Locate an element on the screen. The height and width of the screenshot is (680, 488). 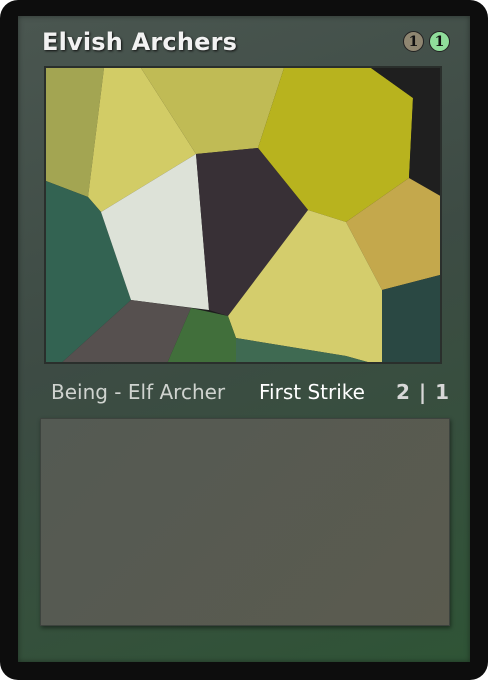
card-name: Elvish Archers is located at coordinates (140, 42).